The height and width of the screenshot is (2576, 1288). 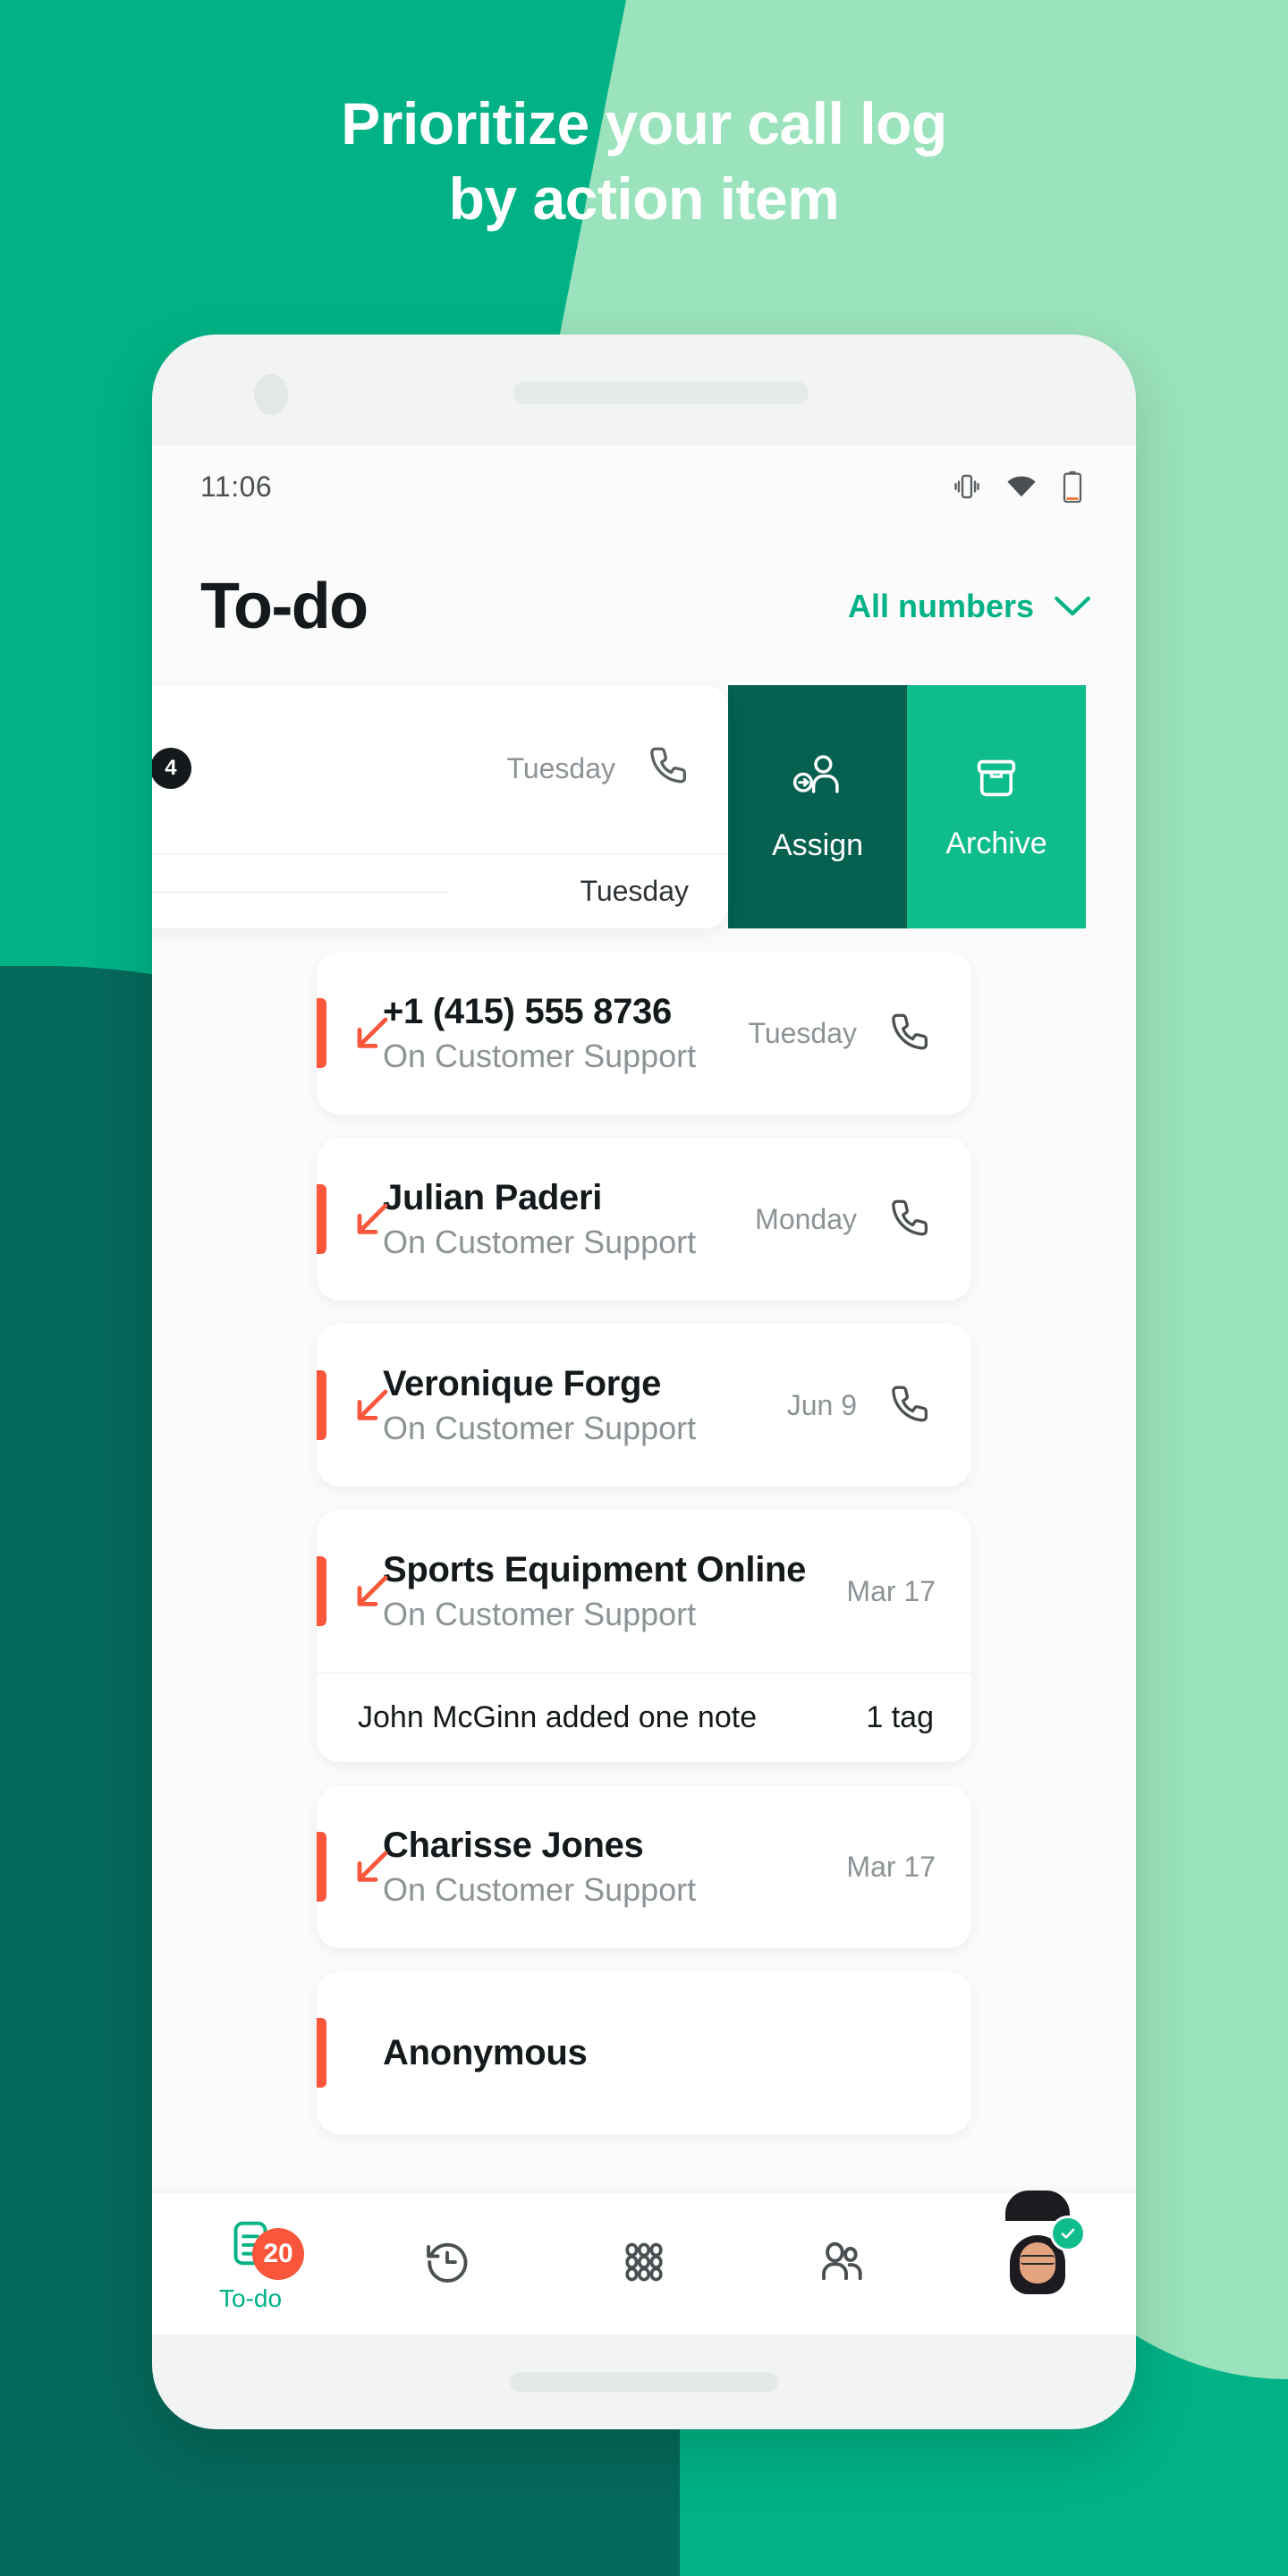 I want to click on status-icon-group, so click(x=1018, y=486).